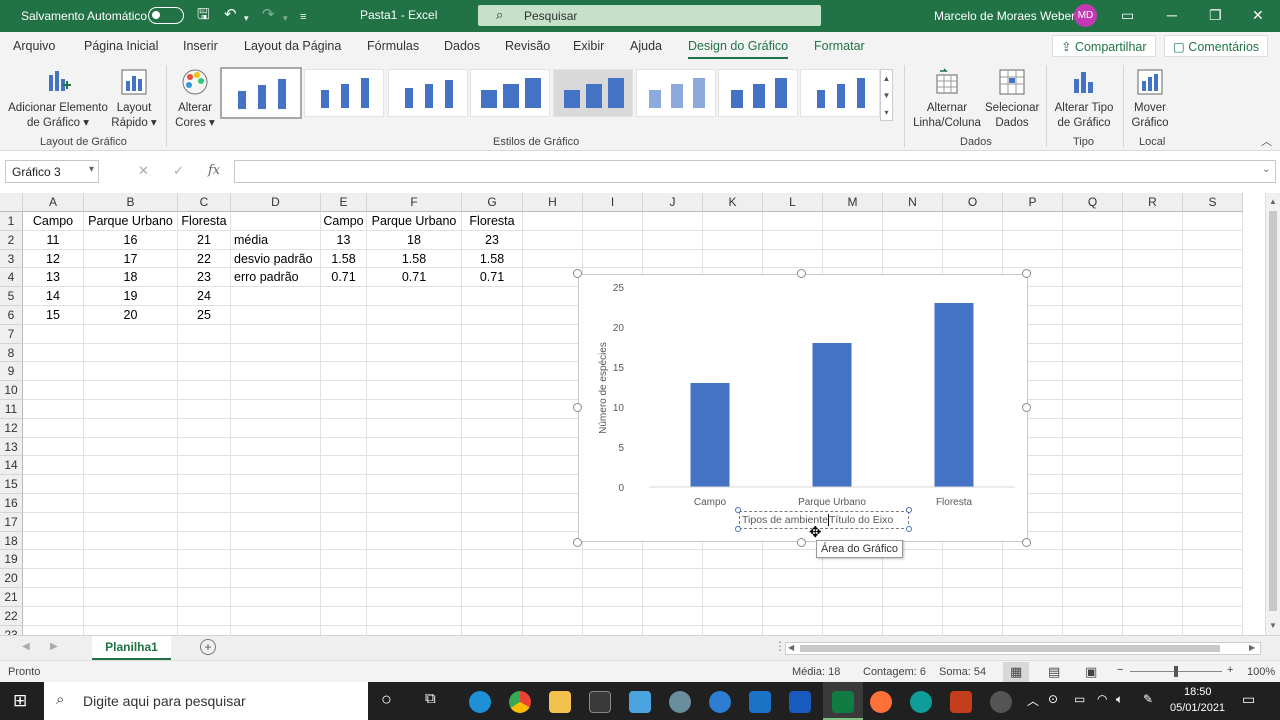  Describe the element at coordinates (131, 259) in the screenshot. I see `cell-b3: 17` at that location.